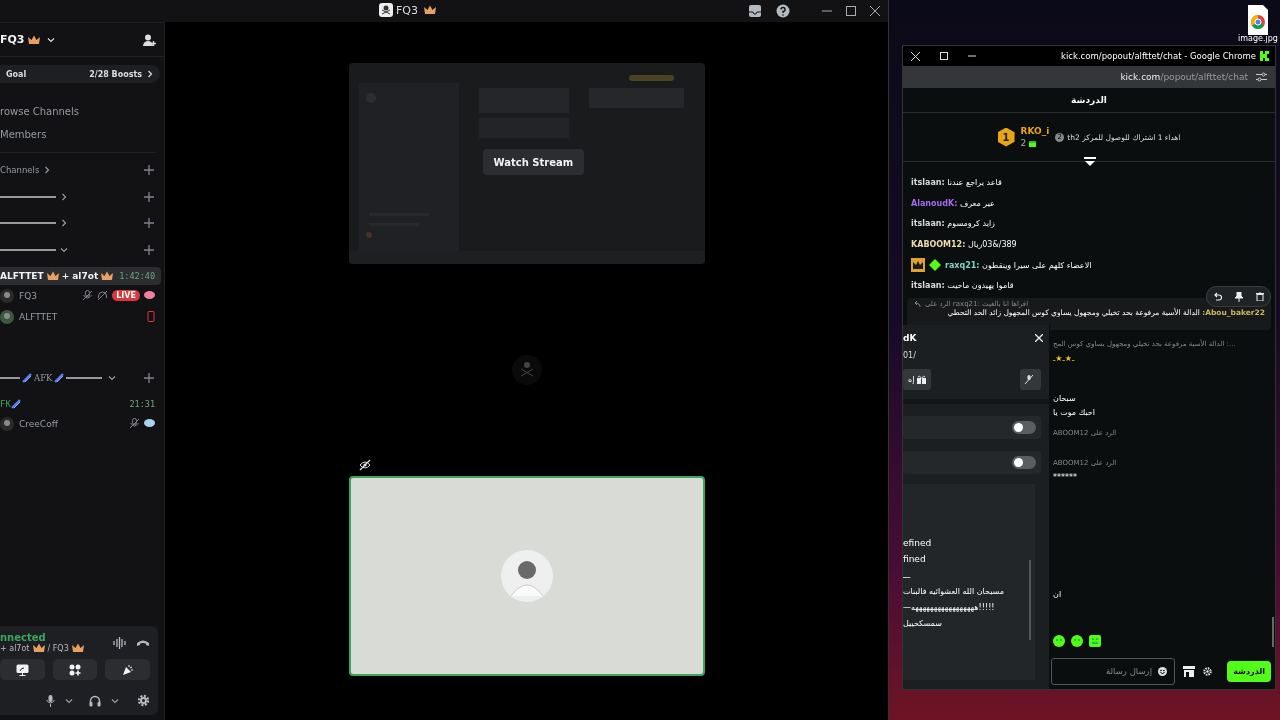 The height and width of the screenshot is (720, 1280). I want to click on activities-button, so click(75, 669).